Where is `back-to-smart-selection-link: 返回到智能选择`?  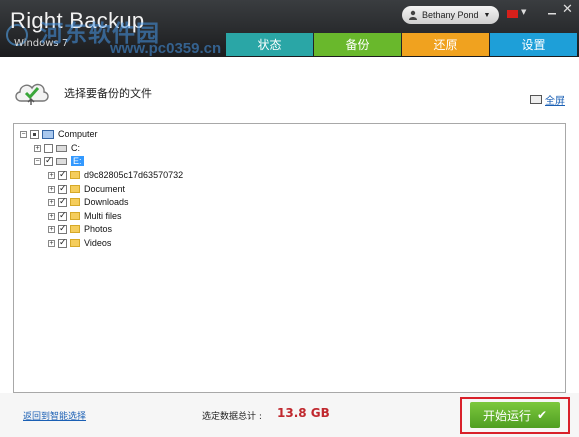
back-to-smart-selection-link: 返回到智能选择 is located at coordinates (54, 415).